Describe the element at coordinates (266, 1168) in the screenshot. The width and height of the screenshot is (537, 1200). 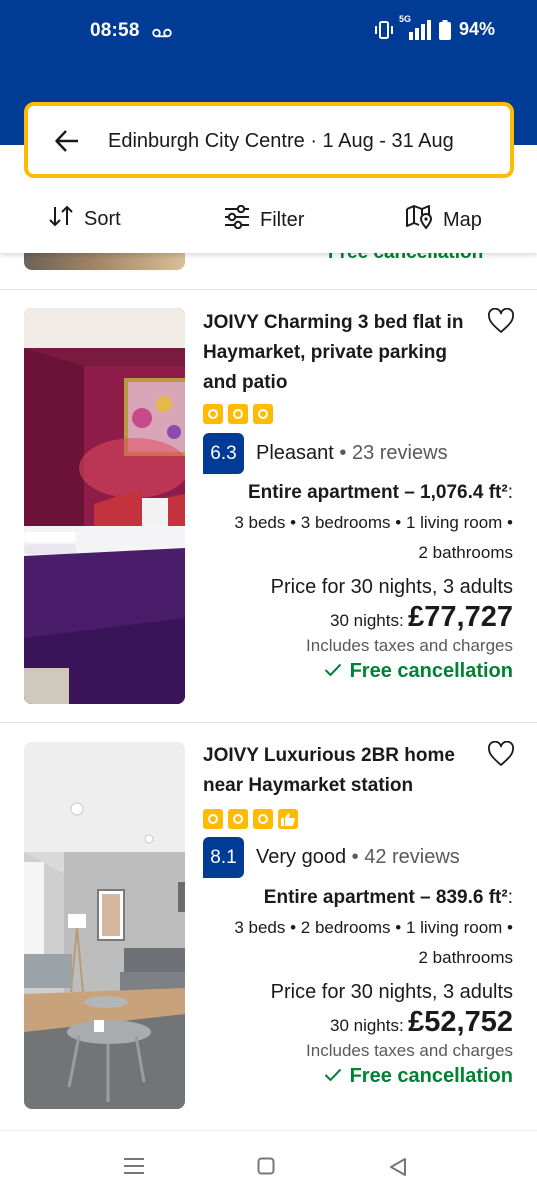
I see `home-icon` at that location.